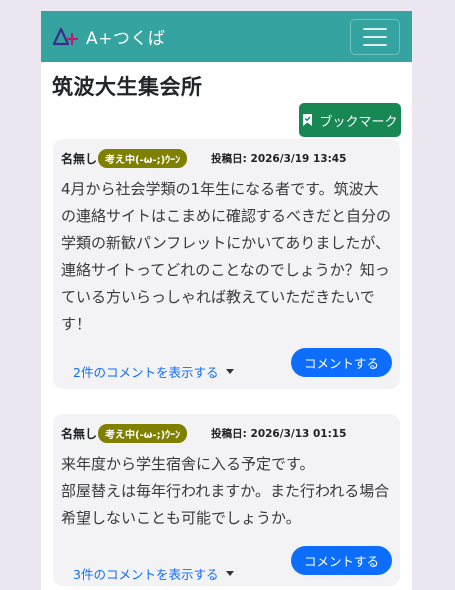  I want to click on show-comments-toggle: 2件のコメントを表示する, so click(154, 371).